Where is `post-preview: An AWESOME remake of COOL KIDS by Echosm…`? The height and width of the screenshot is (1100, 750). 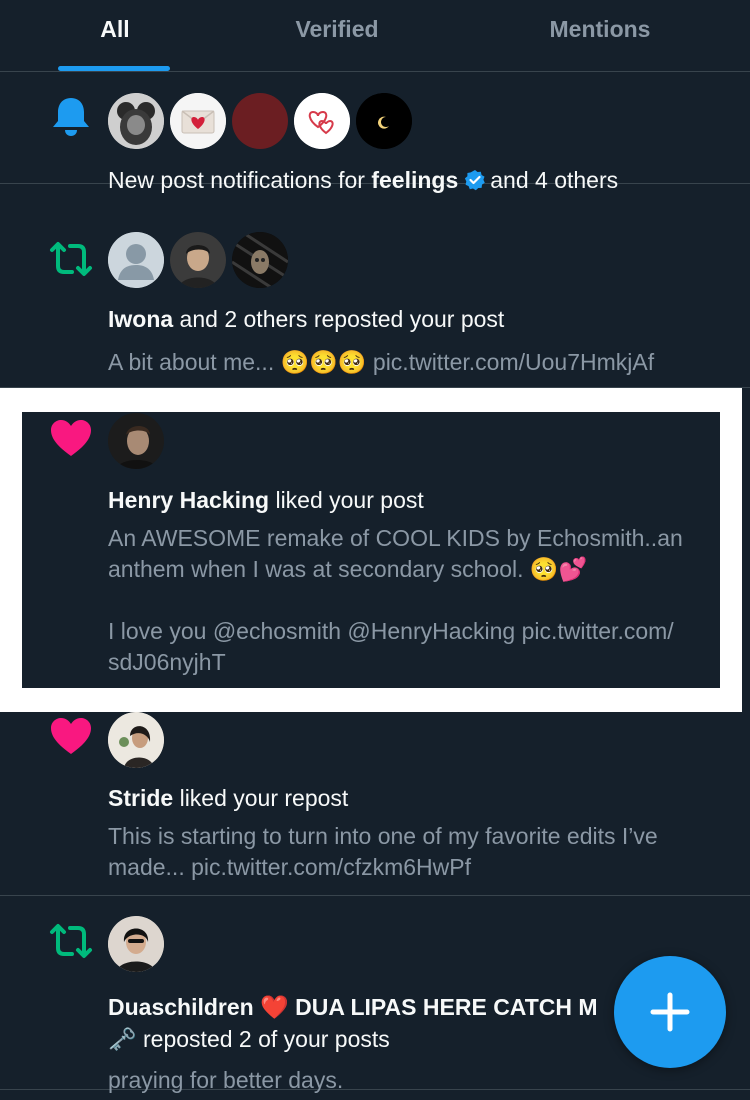
post-preview: An AWESOME remake of COOL KIDS by Echosm… is located at coordinates (413, 600).